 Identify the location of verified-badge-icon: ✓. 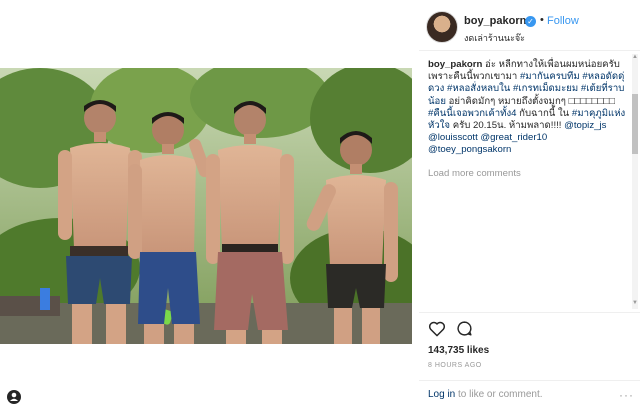
(530, 21).